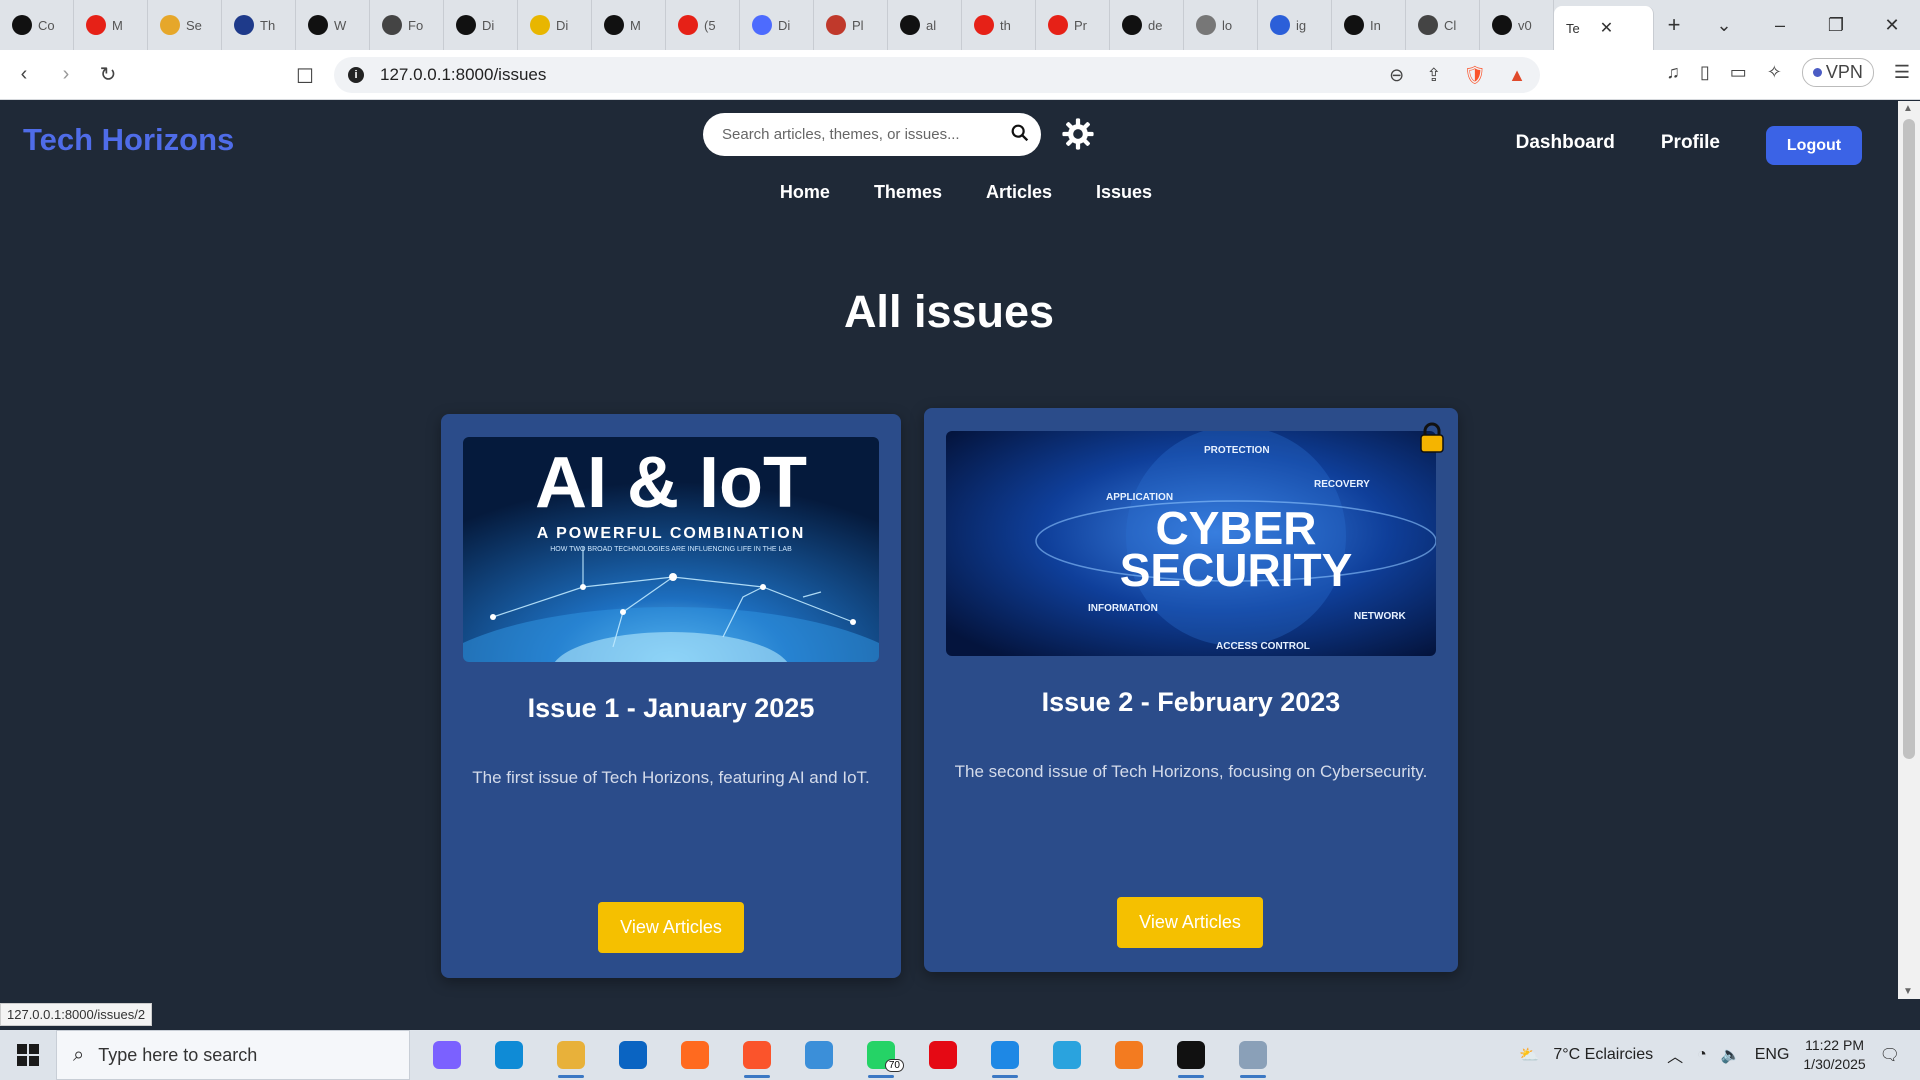 Image resolution: width=1920 pixels, height=1080 pixels. I want to click on nav-articles: Articles, so click(1019, 192).